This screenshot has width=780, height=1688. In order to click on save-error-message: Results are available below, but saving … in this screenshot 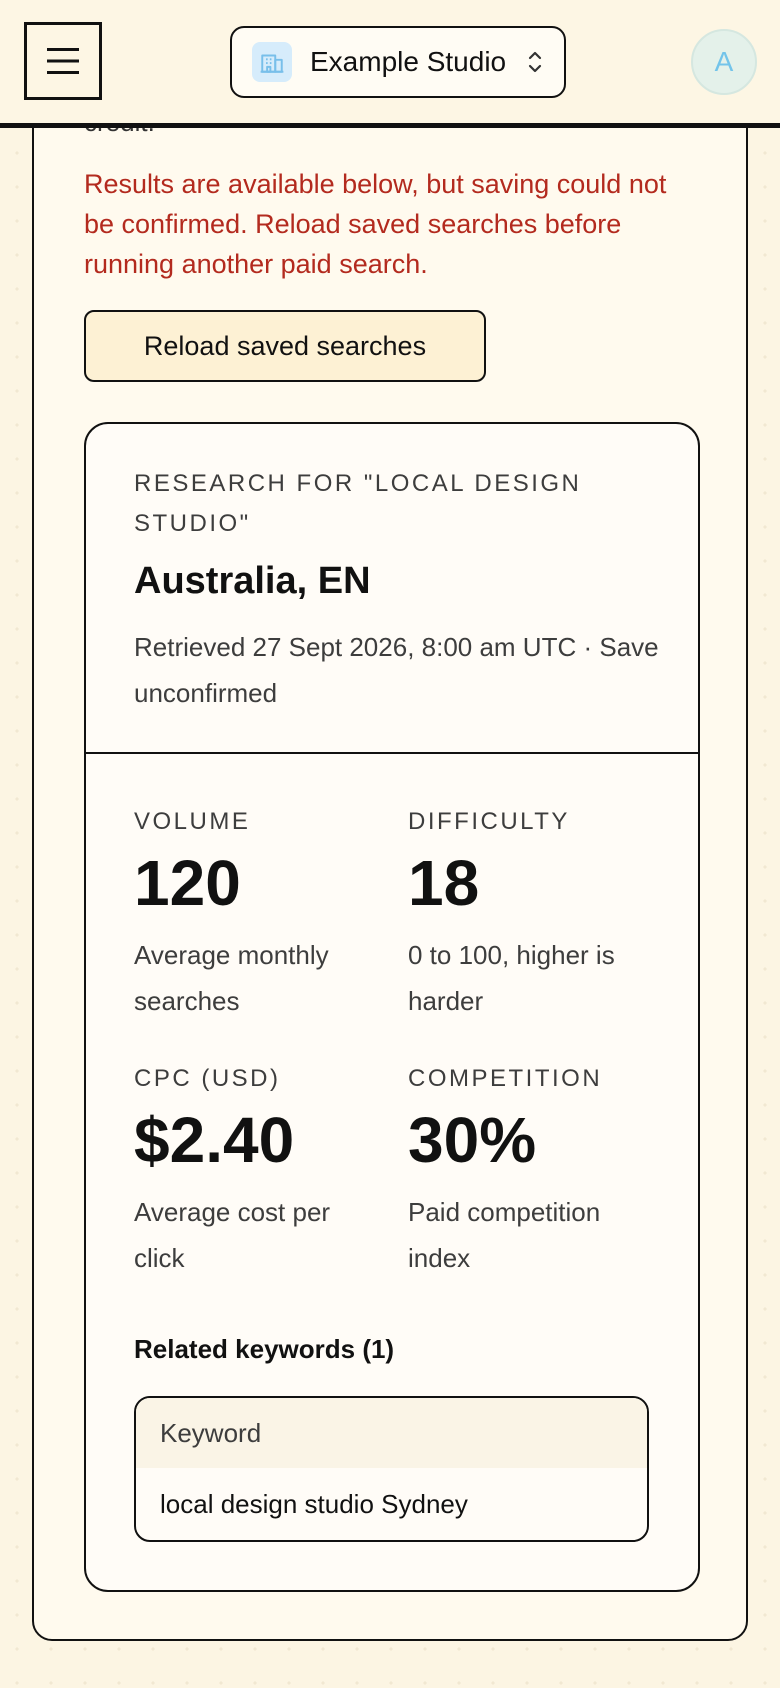, I will do `click(375, 224)`.